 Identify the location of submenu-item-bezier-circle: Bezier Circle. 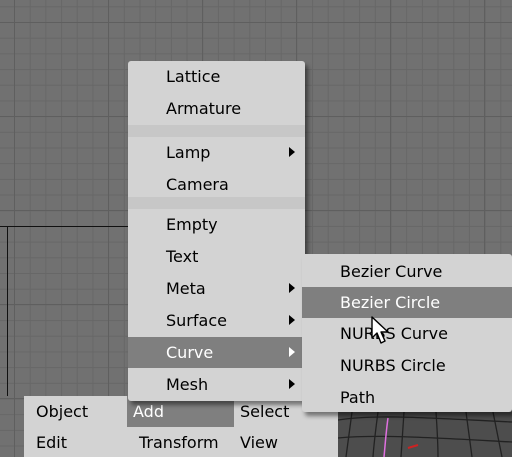
(407, 302).